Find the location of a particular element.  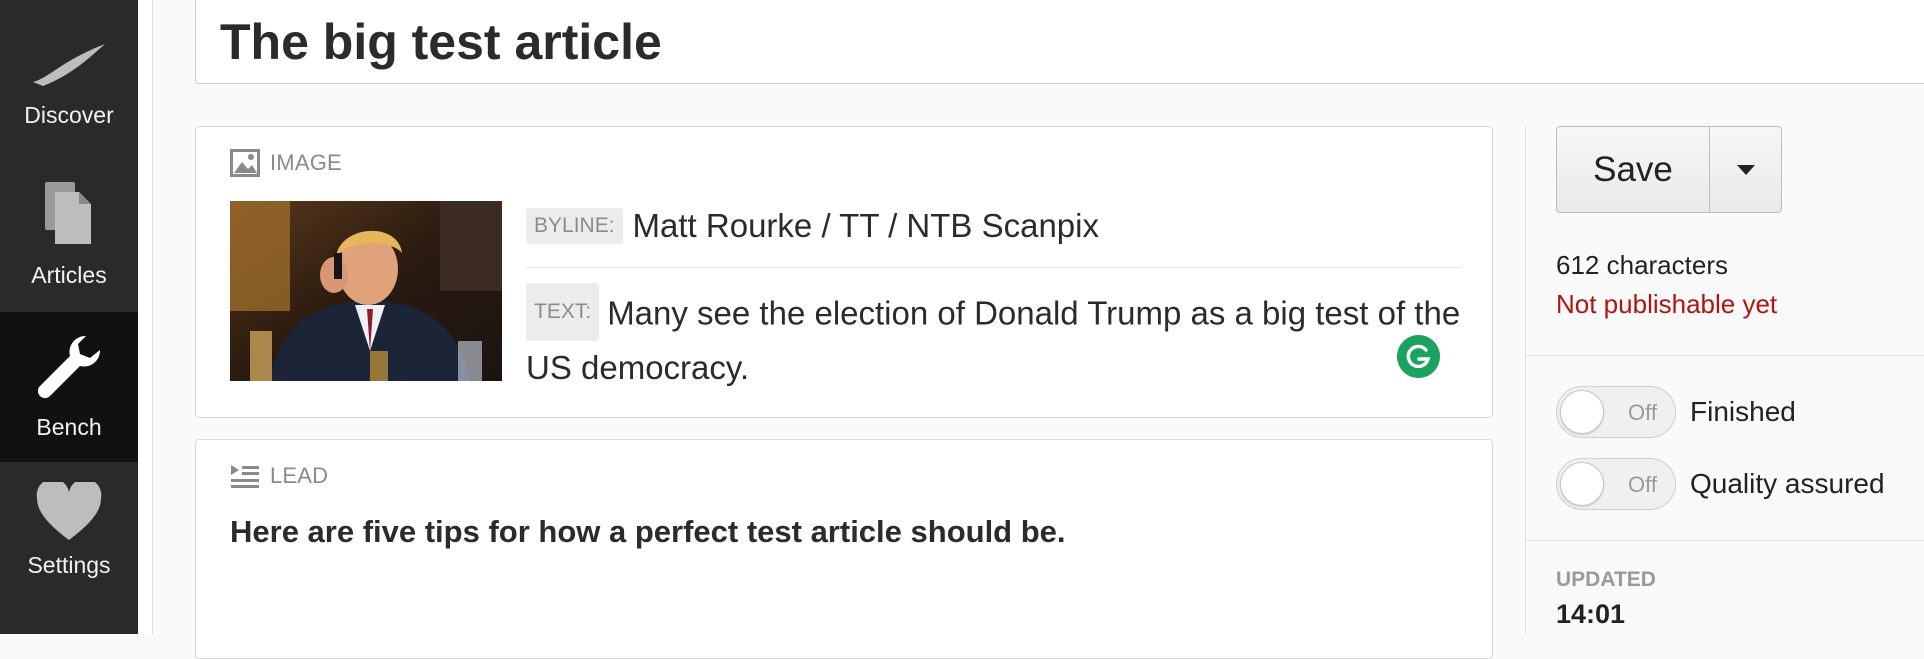

quality-assured-toggle: Off is located at coordinates (1616, 484).